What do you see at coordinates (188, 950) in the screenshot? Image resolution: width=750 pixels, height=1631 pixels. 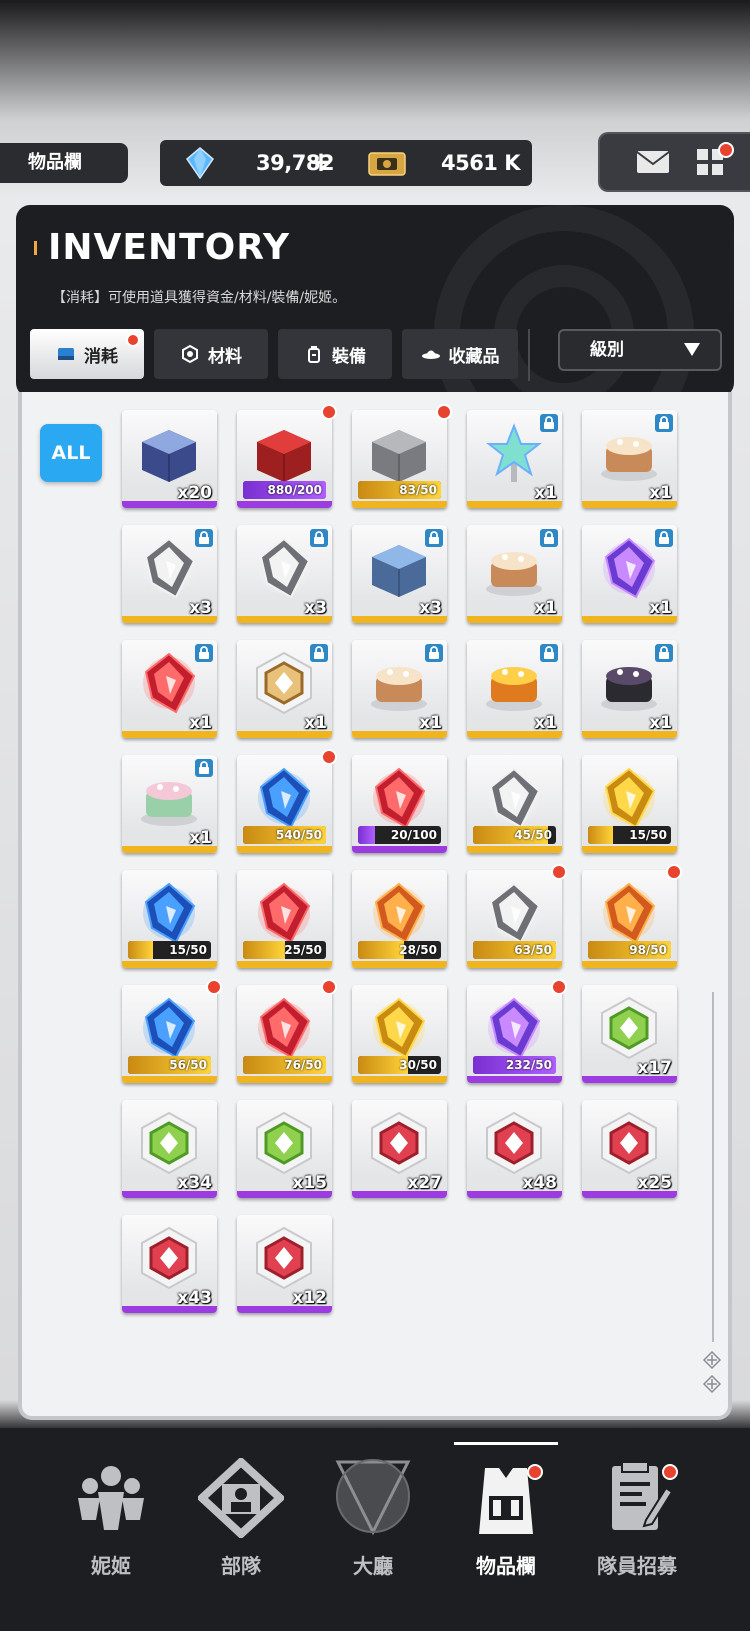 I see `item-progress-text: 15/50` at bounding box center [188, 950].